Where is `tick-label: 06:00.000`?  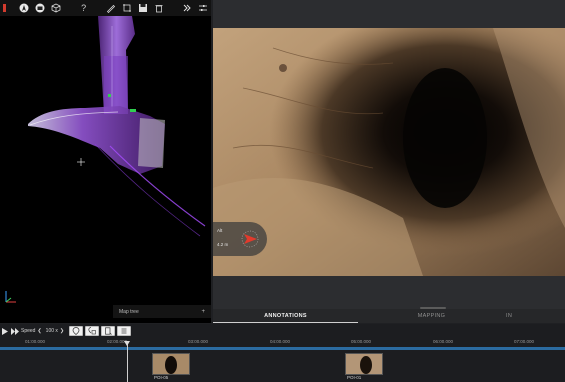 tick-label: 06:00.000 is located at coordinates (443, 341).